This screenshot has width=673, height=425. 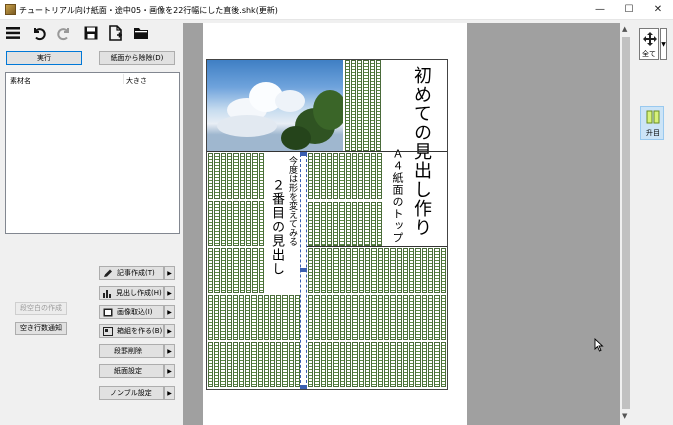 What do you see at coordinates (139, 293) in the screenshot?
I see `headline-create-label: 見出し作成(H)` at bounding box center [139, 293].